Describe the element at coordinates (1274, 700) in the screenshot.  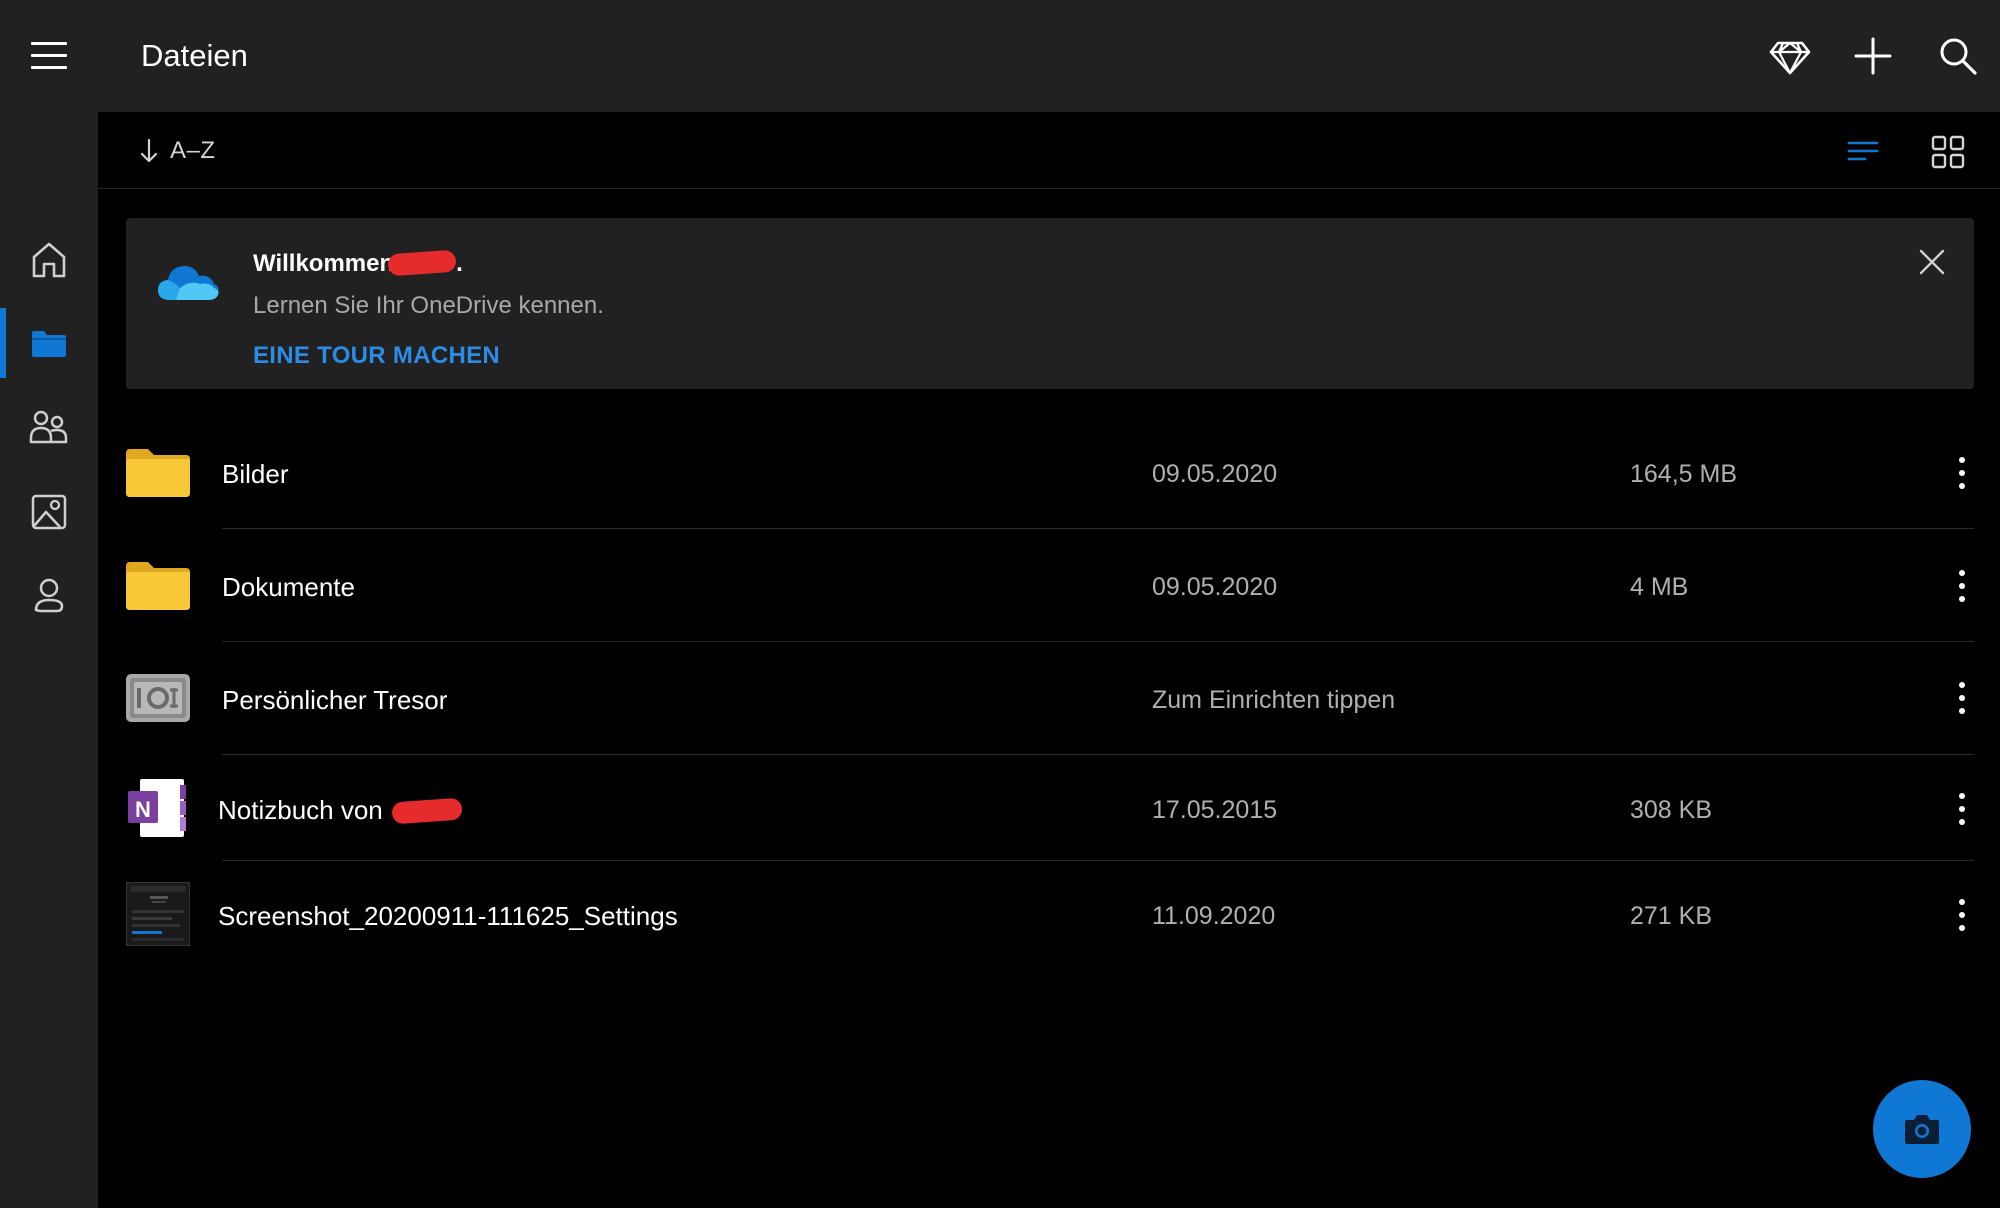
I see `vault-setup-hint: Zum Einrichten tippen` at that location.